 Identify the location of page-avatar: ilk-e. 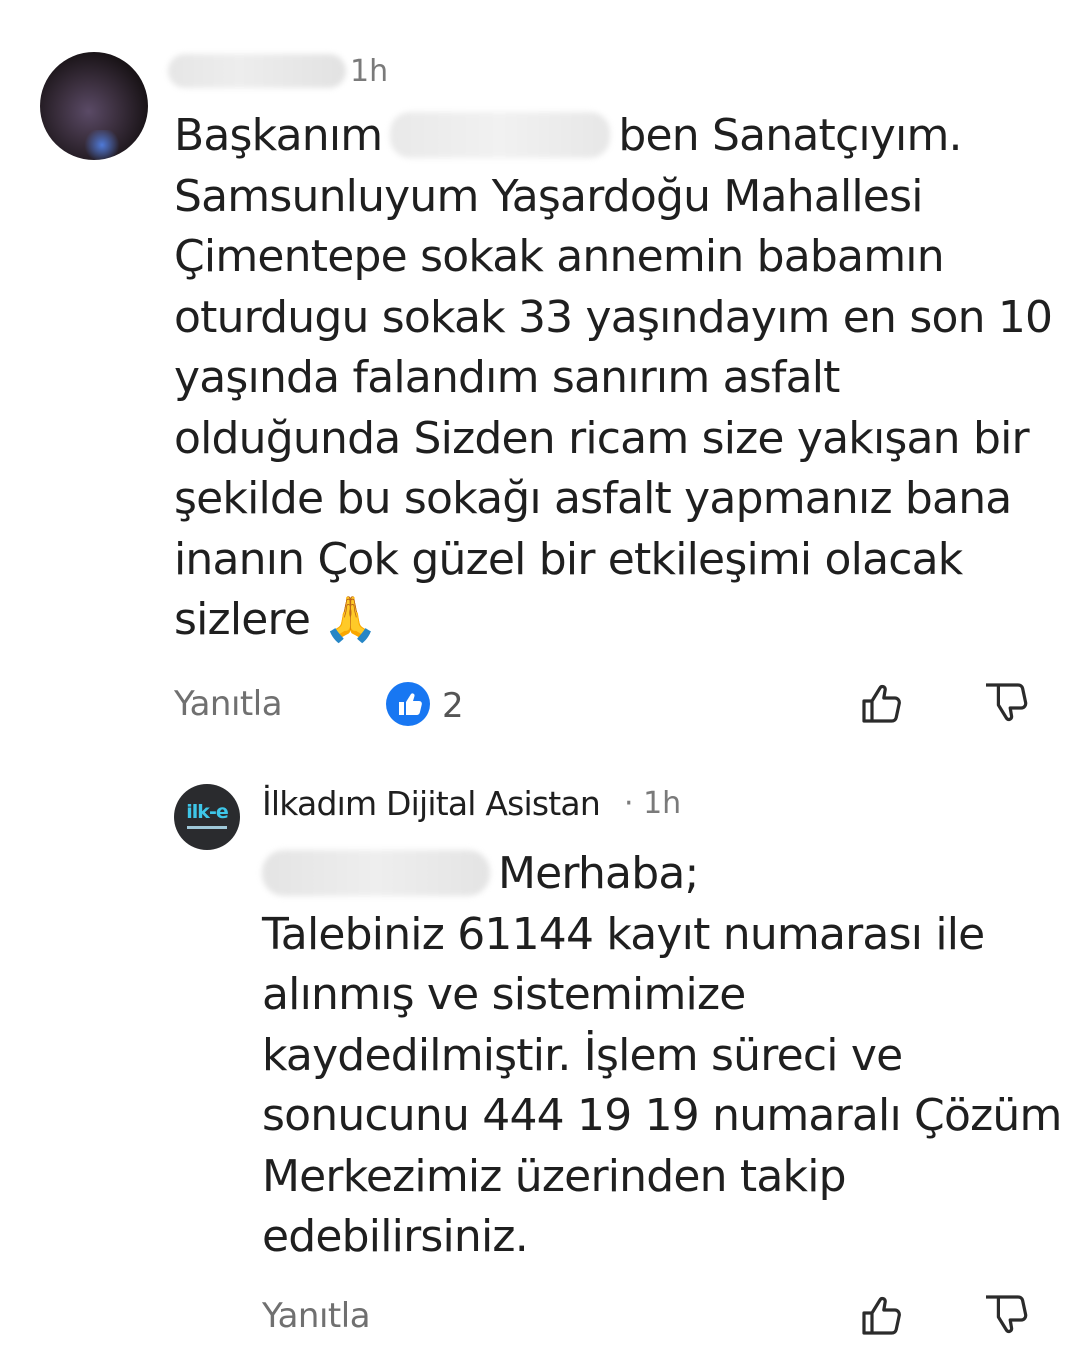
(207, 817).